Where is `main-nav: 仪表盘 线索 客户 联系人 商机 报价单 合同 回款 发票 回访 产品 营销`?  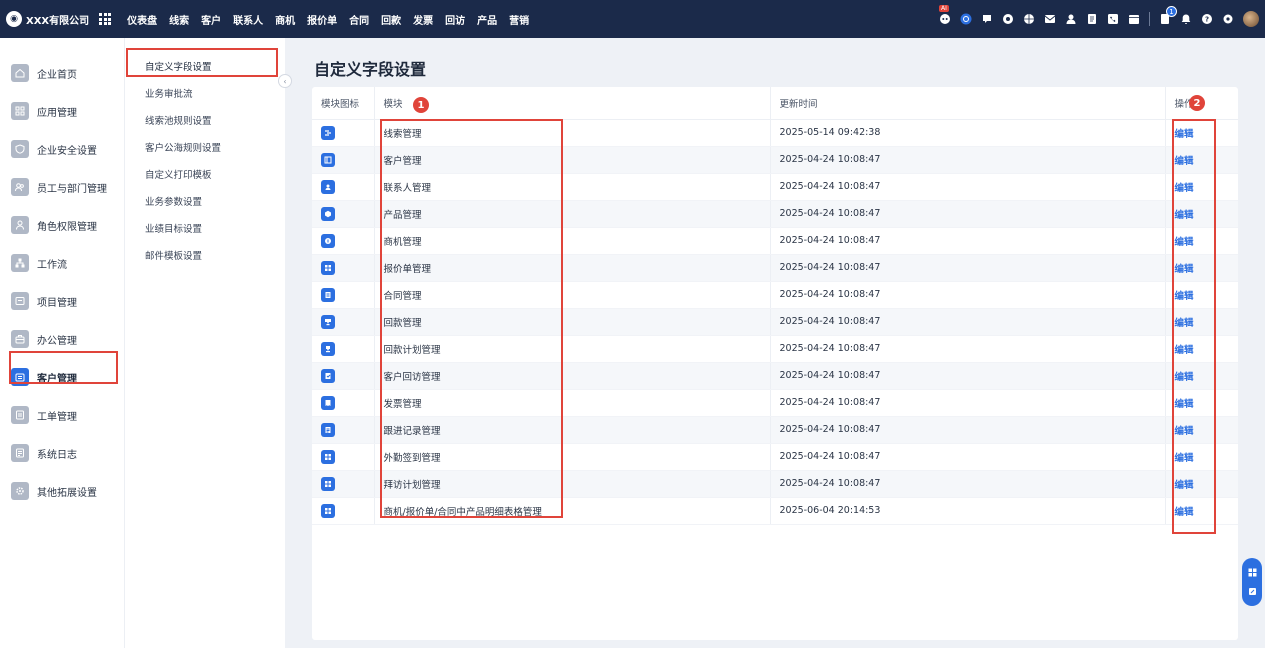 main-nav: 仪表盘 线索 客户 联系人 商机 报价单 合同 回款 发票 回访 产品 营销 is located at coordinates (328, 19).